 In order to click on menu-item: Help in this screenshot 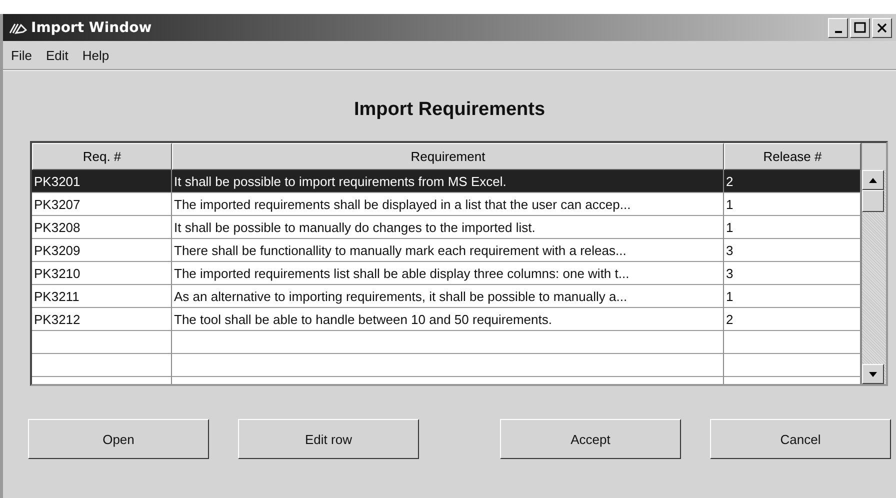, I will do `click(96, 55)`.